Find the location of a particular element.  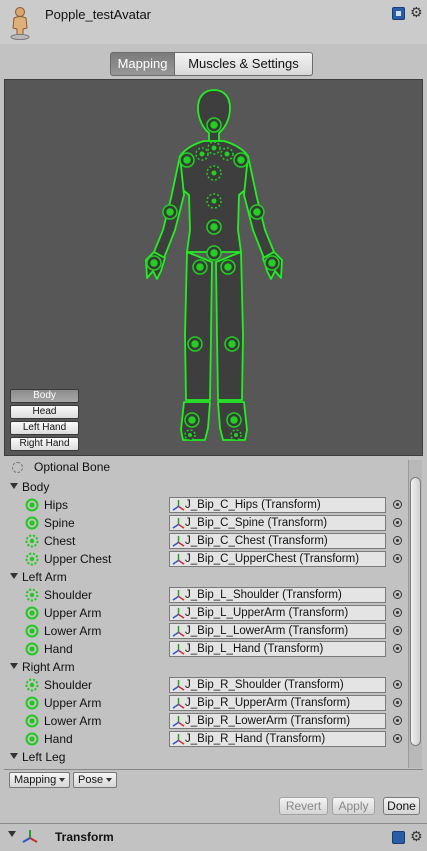

bone-object-value: J_Bip_R_UpperArm (Transform) is located at coordinates (268, 703).